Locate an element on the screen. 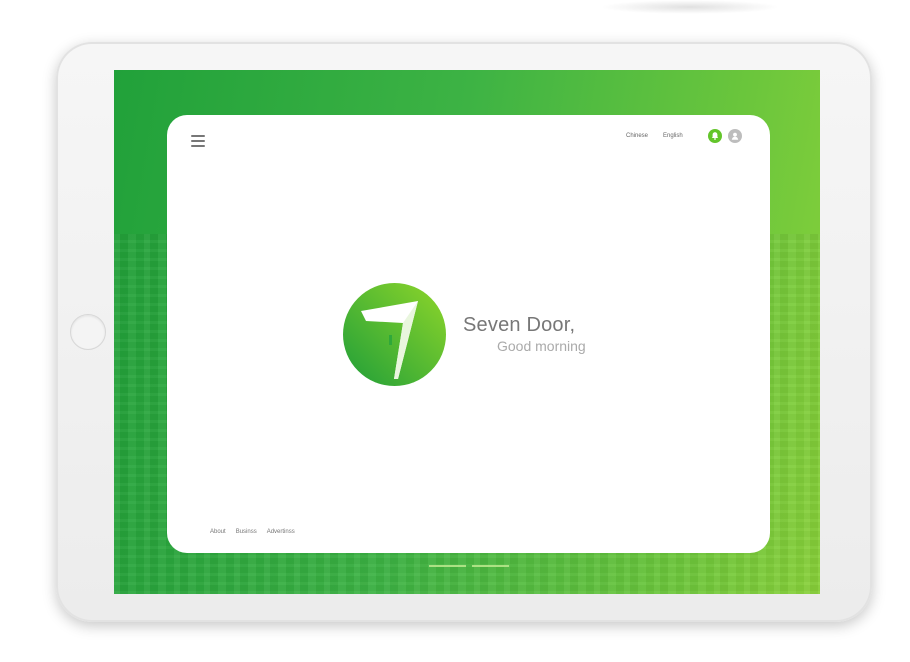 This screenshot has height=662, width=910. bell-icon is located at coordinates (715, 136).